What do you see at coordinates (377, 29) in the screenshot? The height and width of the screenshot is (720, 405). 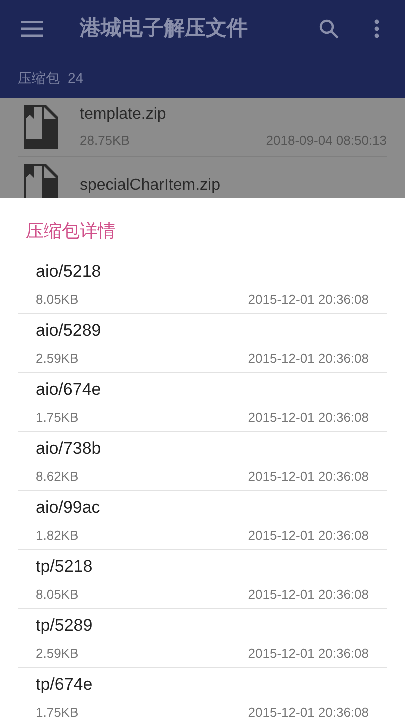 I see `more-icon` at bounding box center [377, 29].